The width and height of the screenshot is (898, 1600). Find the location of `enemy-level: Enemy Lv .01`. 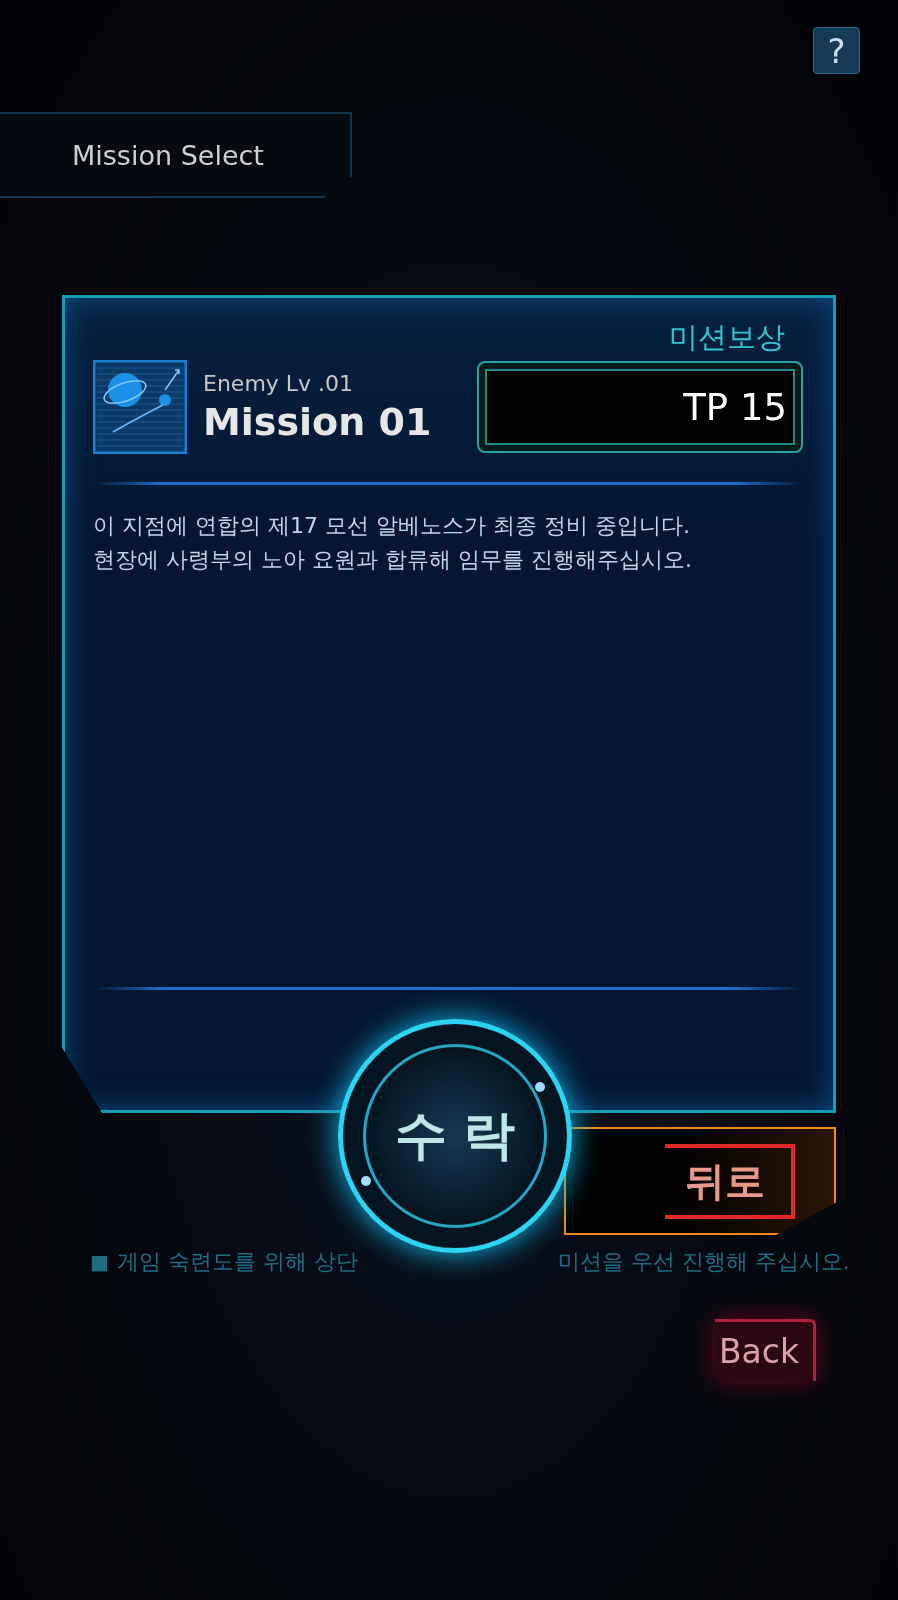

enemy-level: Enemy Lv .01 is located at coordinates (279, 383).